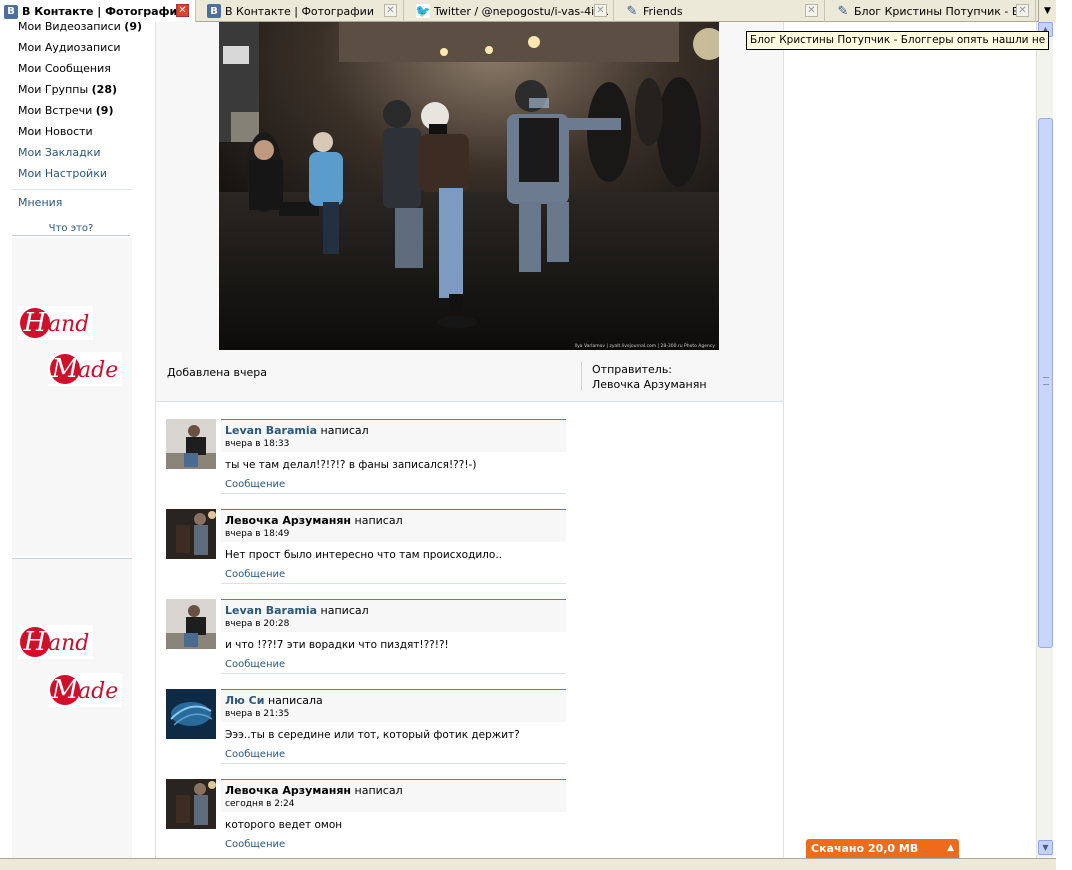 This screenshot has width=1072, height=870. Describe the element at coordinates (64, 68) in the screenshot. I see `sidebar-item-label: Мои Сообщения` at that location.